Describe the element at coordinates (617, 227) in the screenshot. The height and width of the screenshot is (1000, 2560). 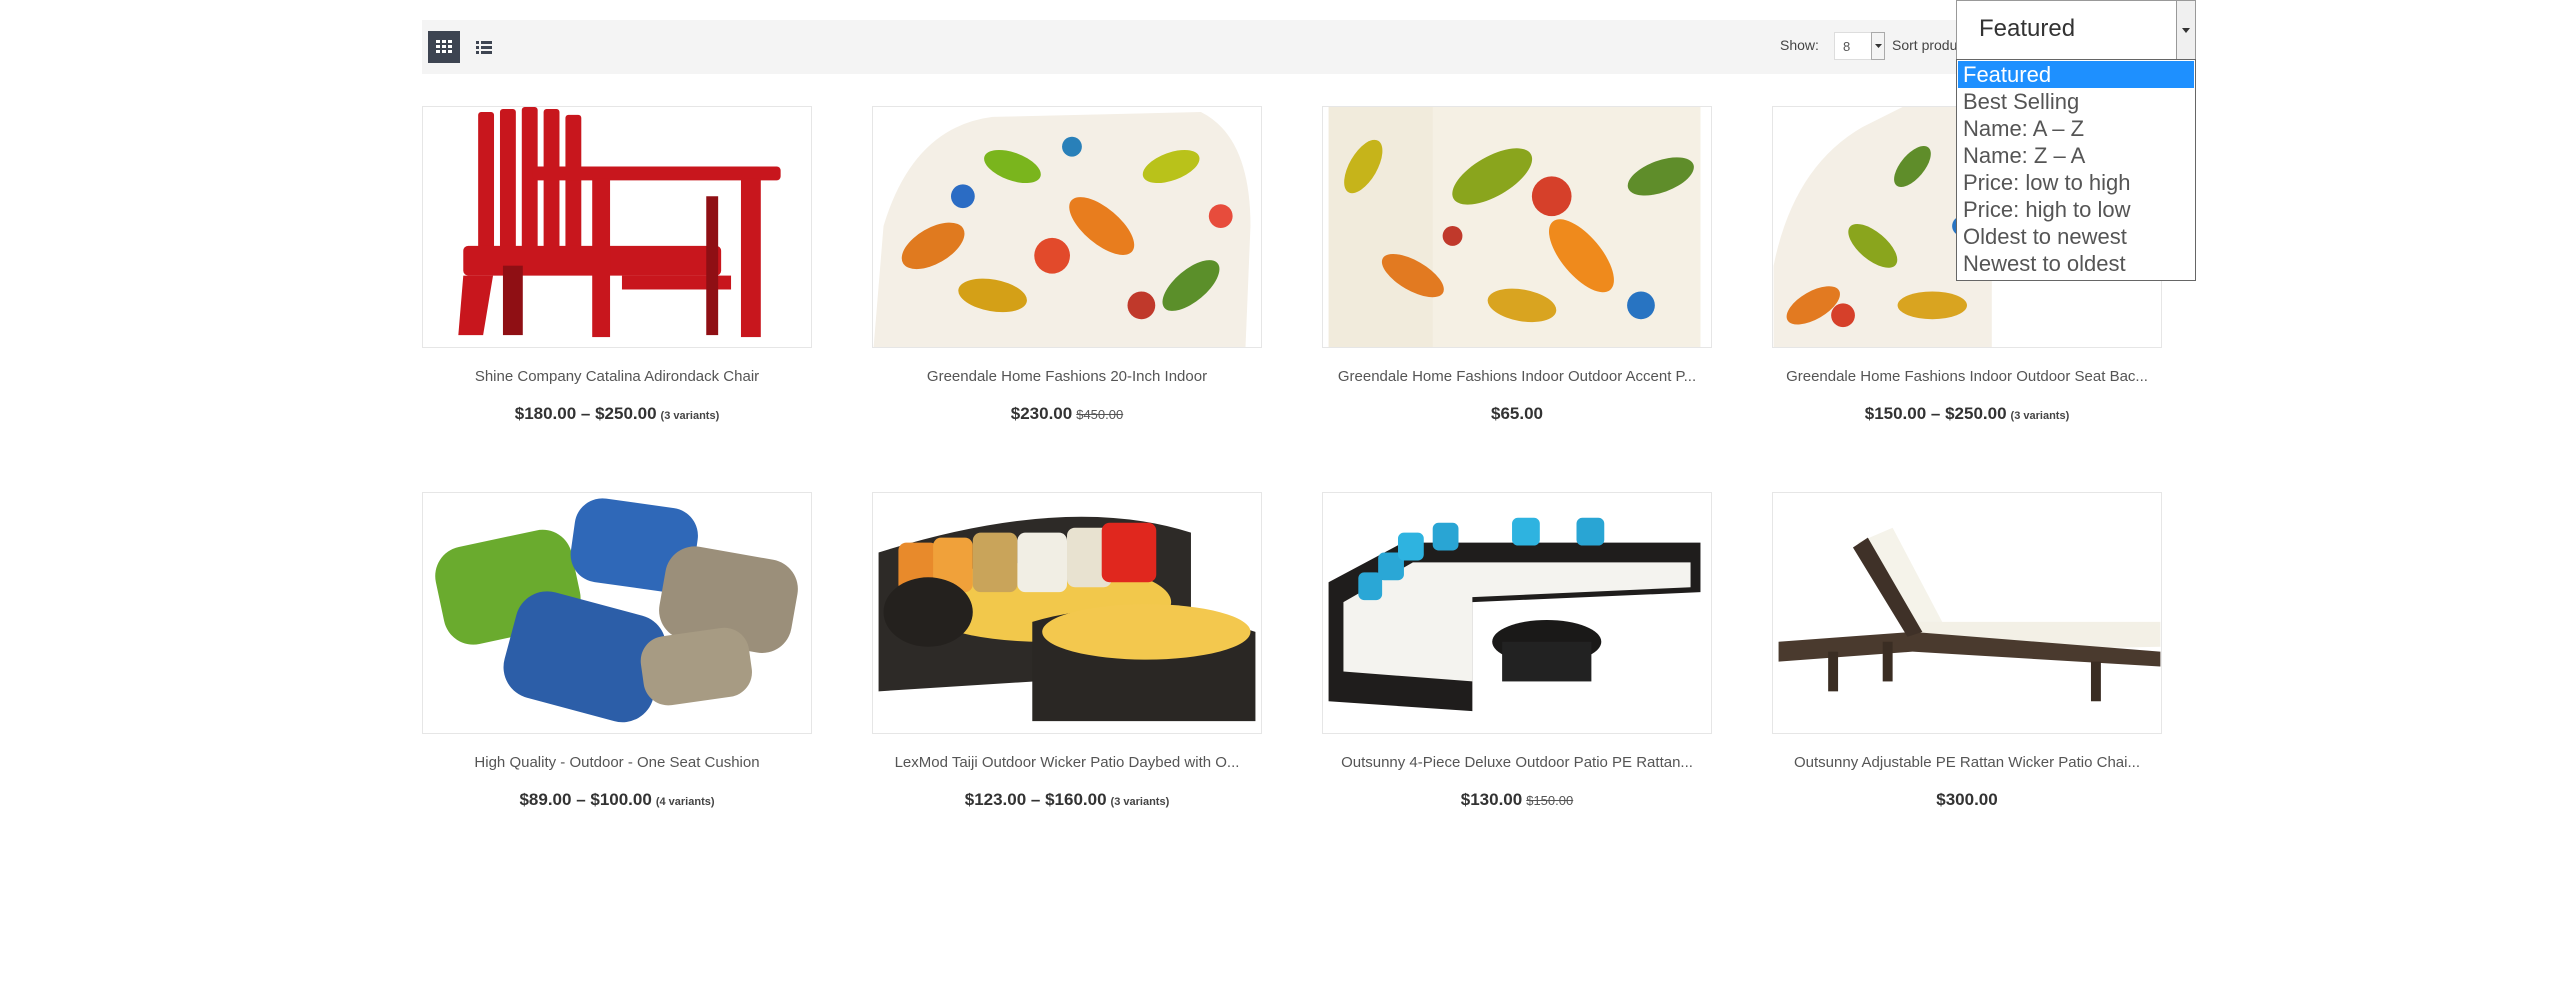
I see `product-image-adirondack-chair` at that location.